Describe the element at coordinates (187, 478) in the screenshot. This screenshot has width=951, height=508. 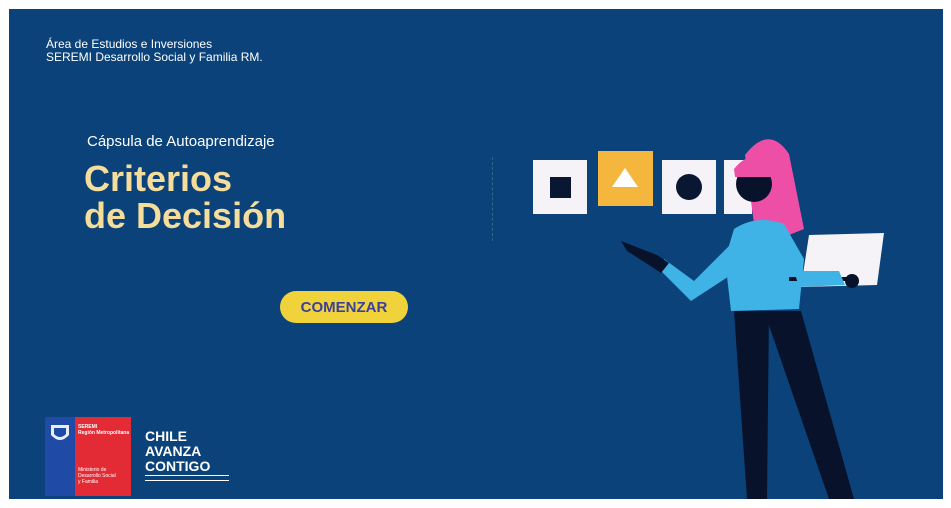
I see `slogan-underline` at that location.